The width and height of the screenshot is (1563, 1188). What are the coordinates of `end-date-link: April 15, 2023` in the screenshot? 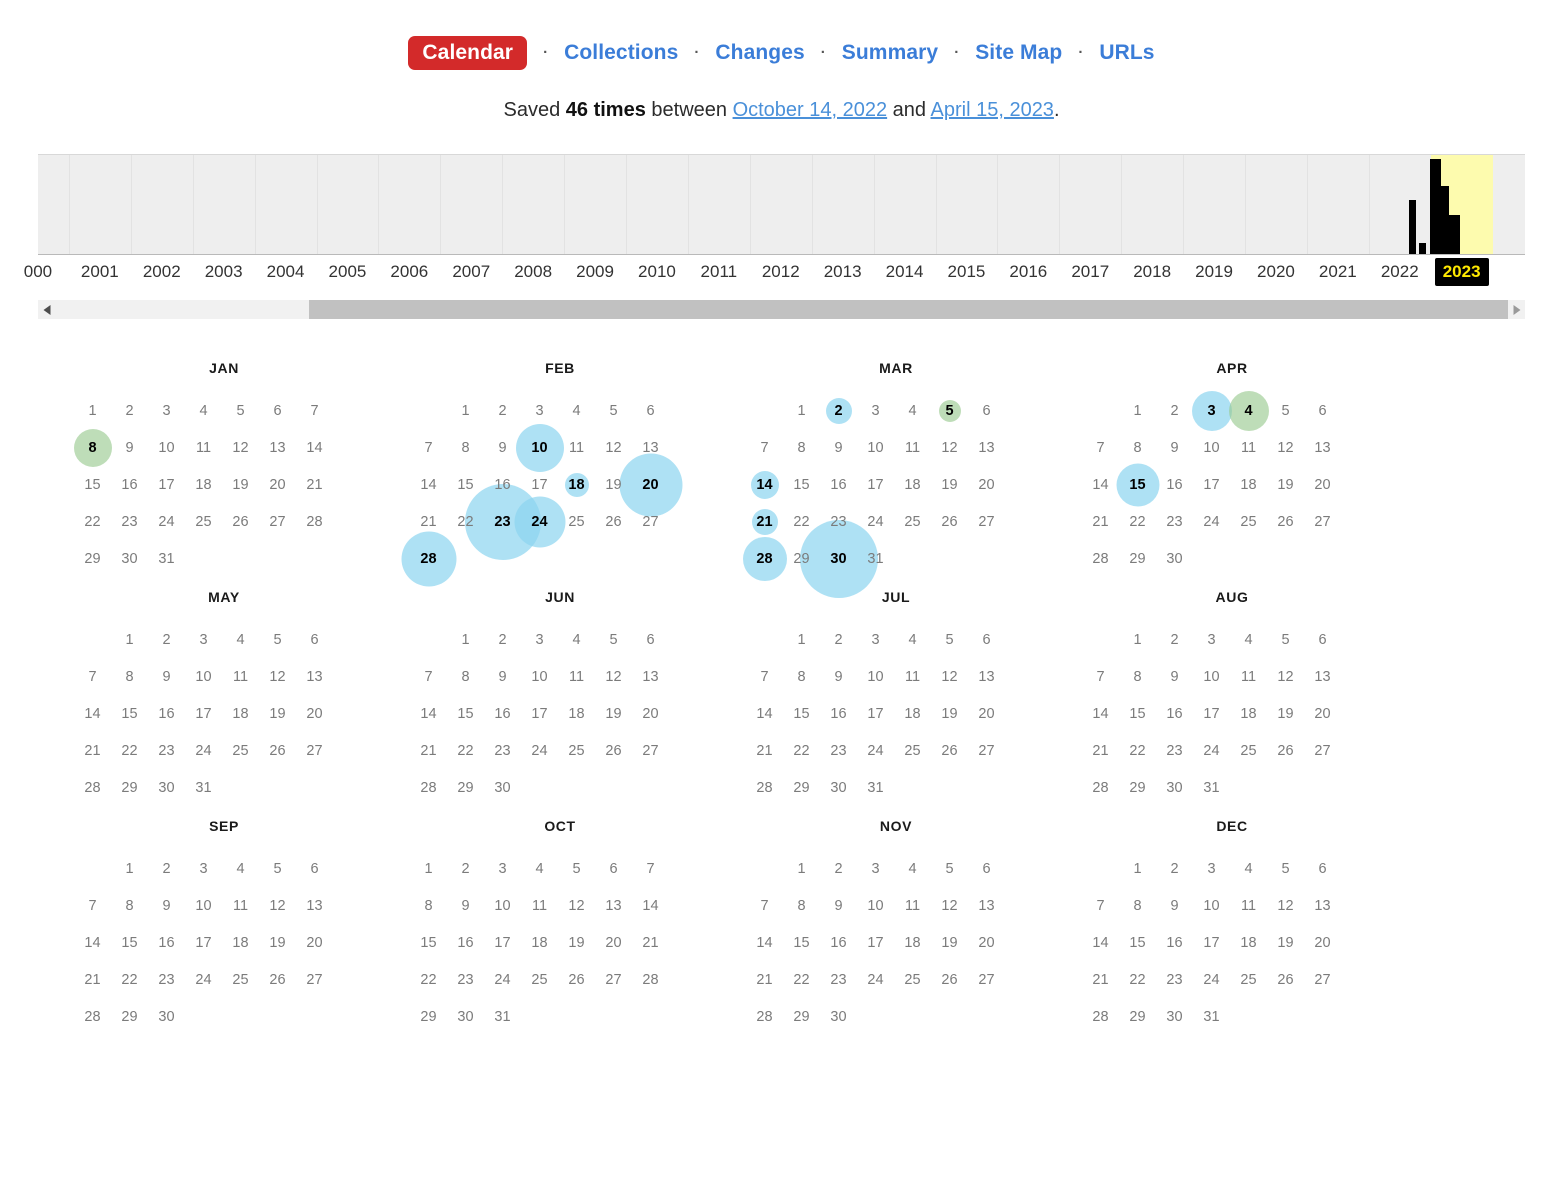 It's located at (992, 110).